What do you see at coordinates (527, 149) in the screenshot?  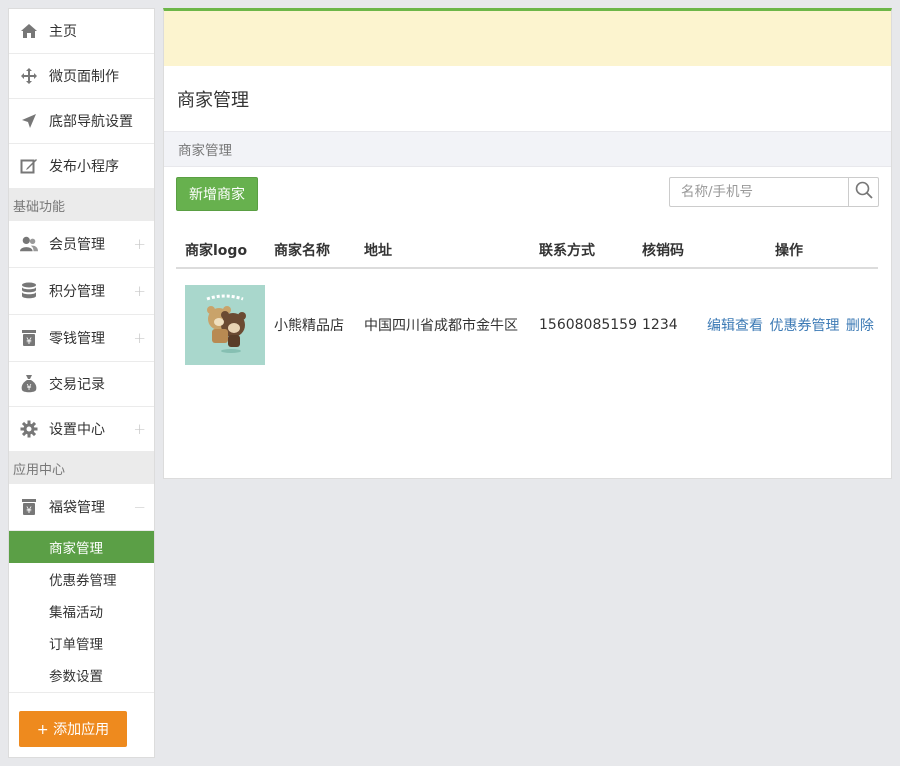 I see `breadcrumb: 商家管理` at bounding box center [527, 149].